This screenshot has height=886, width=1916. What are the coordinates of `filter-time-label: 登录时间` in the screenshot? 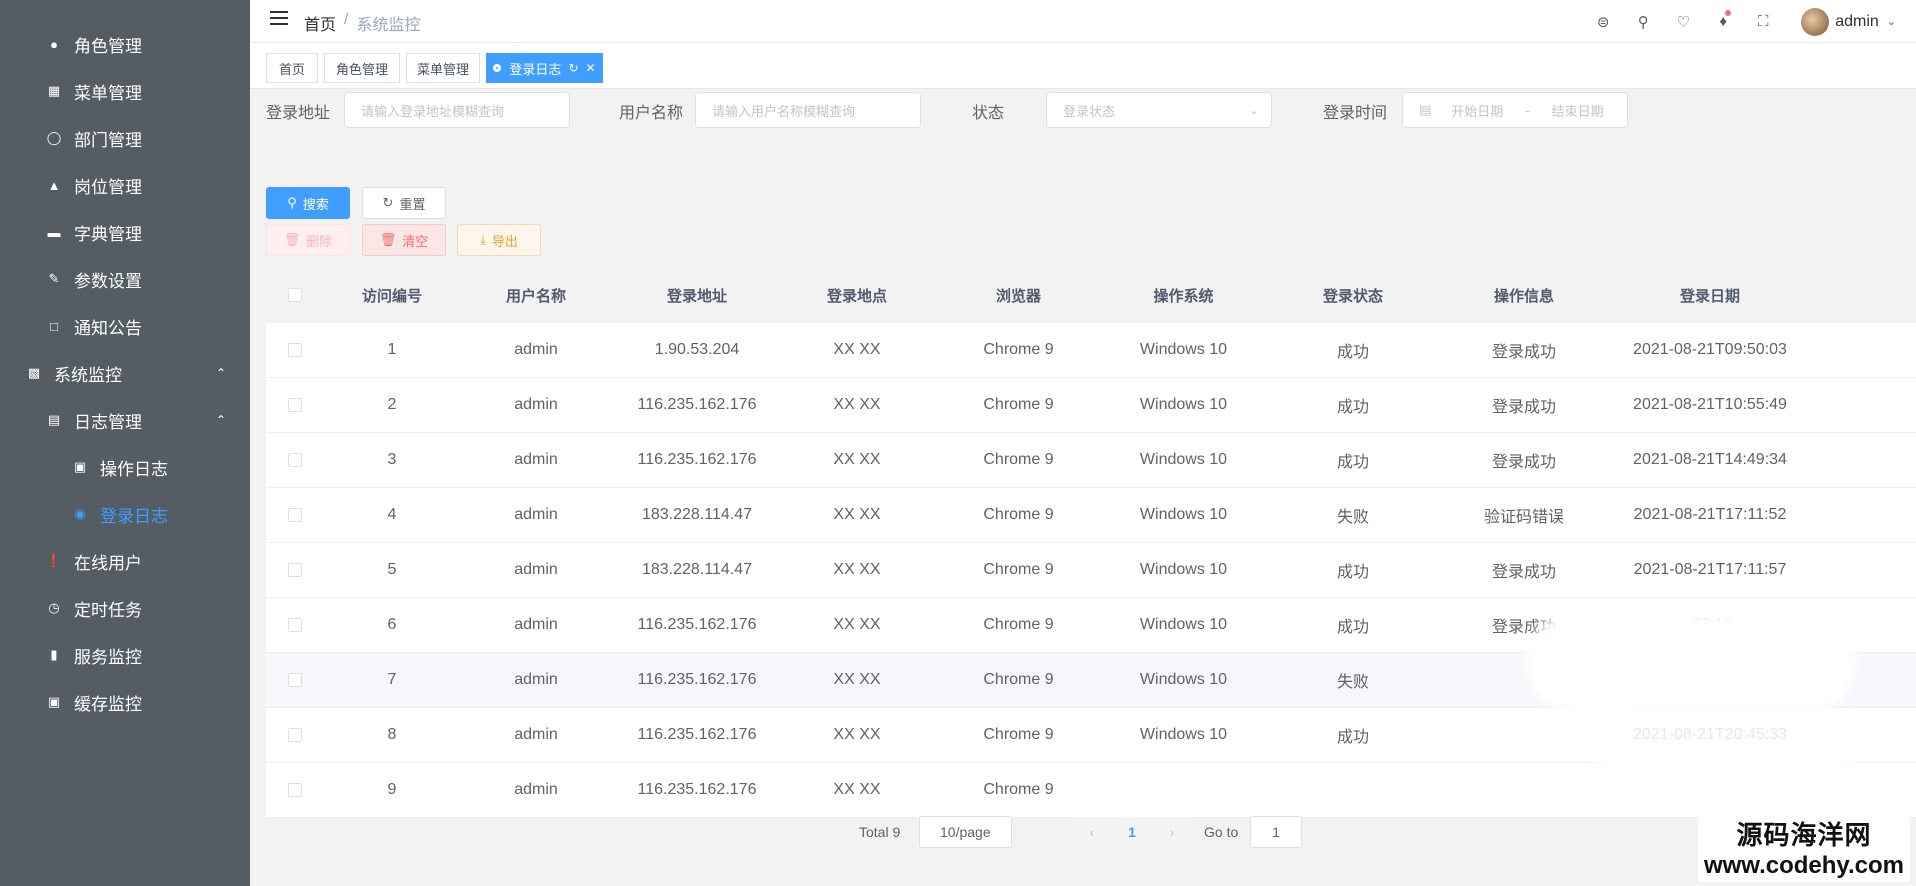 It's located at (1355, 113).